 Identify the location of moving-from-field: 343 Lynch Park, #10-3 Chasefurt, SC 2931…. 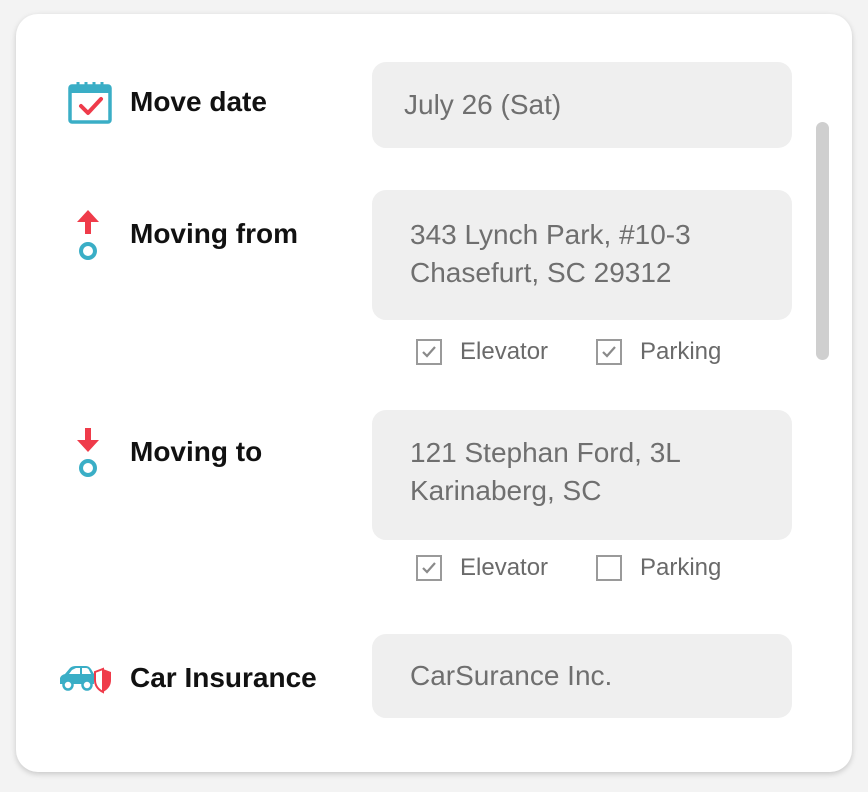
(582, 255).